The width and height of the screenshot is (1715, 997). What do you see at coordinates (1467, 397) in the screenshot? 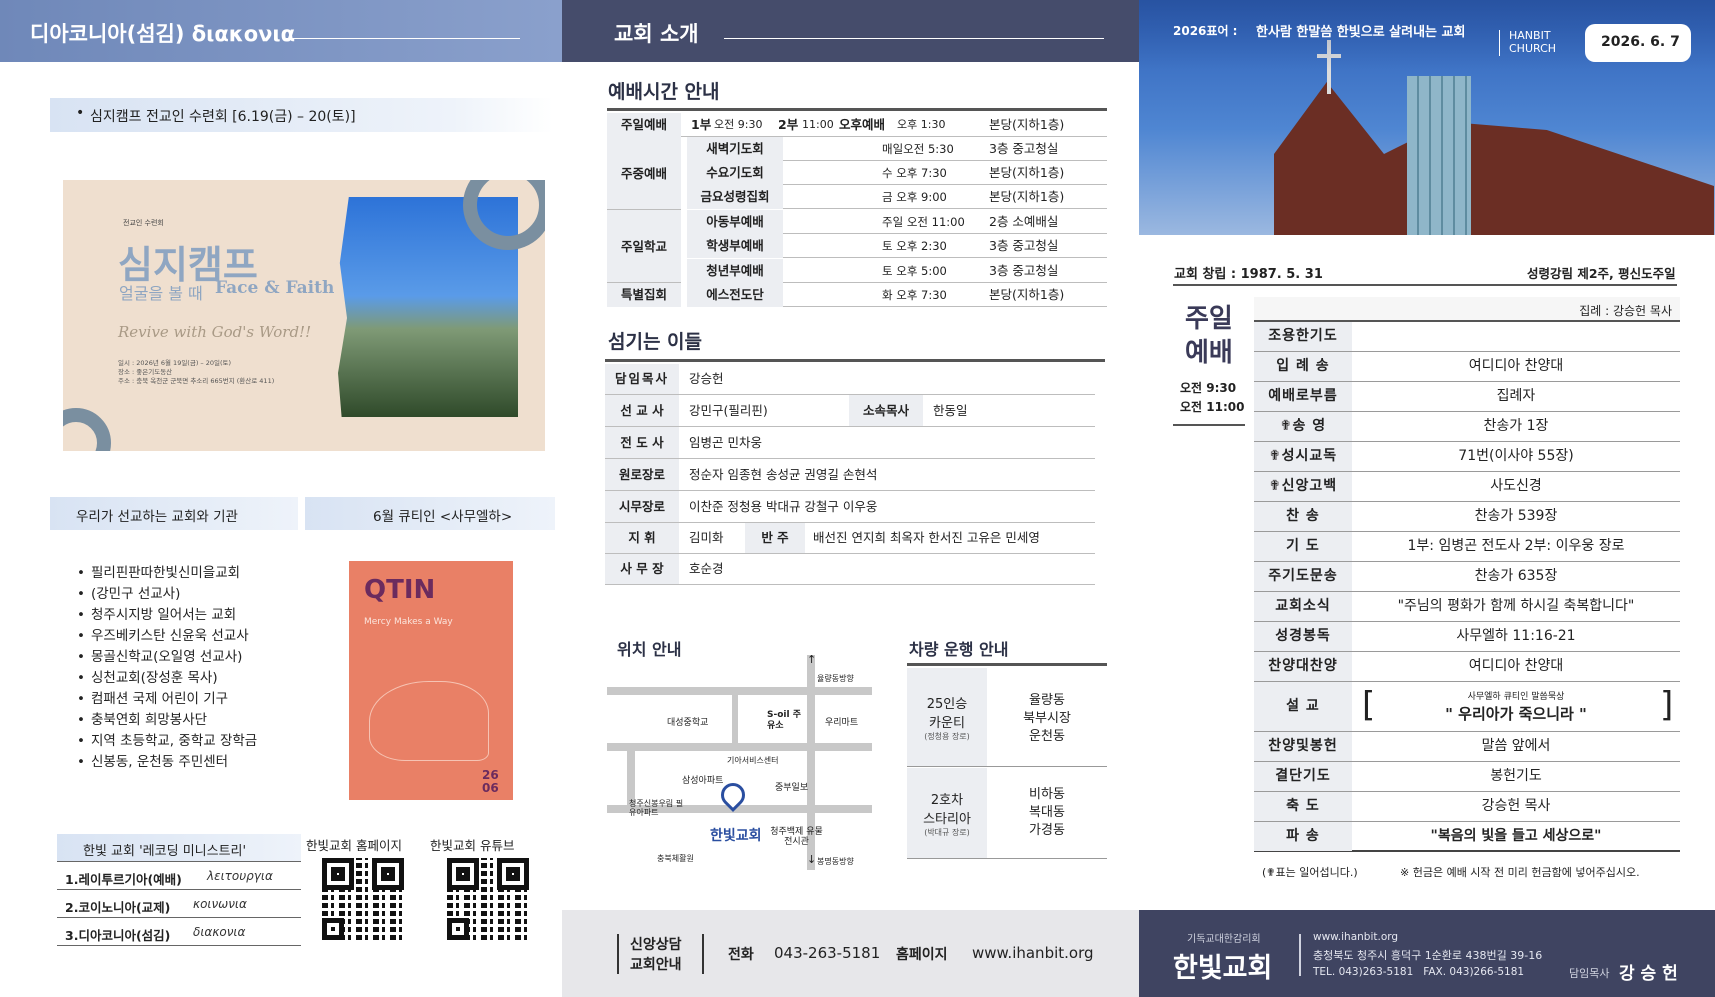
I see `service-row: 예배로부름 집례자` at bounding box center [1467, 397].